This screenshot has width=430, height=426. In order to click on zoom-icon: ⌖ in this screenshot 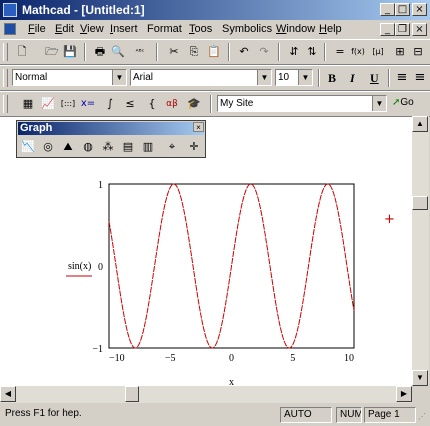, I will do `click(172, 146)`.